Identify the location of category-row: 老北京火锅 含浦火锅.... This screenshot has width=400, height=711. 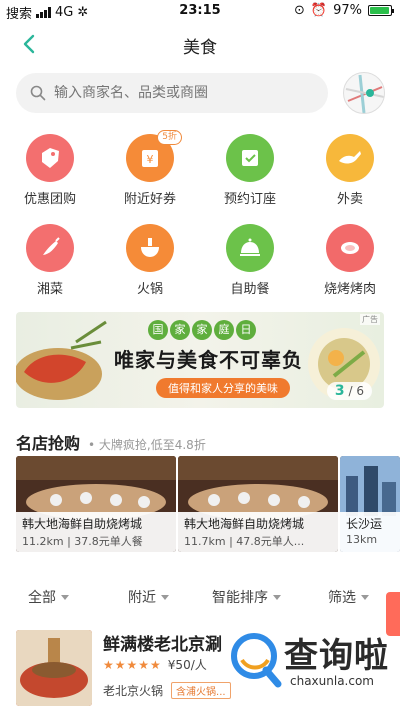
(167, 690).